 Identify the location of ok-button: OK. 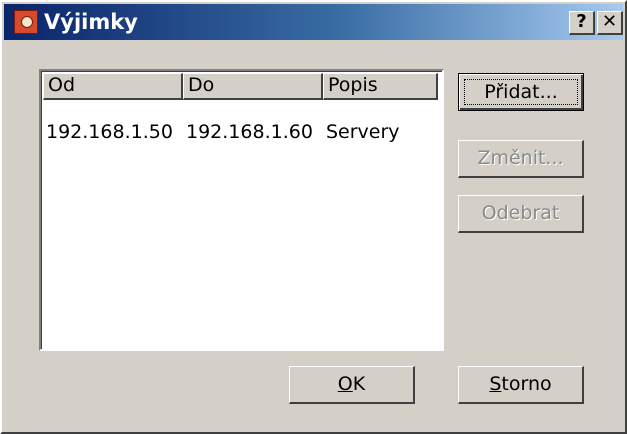
(352, 385).